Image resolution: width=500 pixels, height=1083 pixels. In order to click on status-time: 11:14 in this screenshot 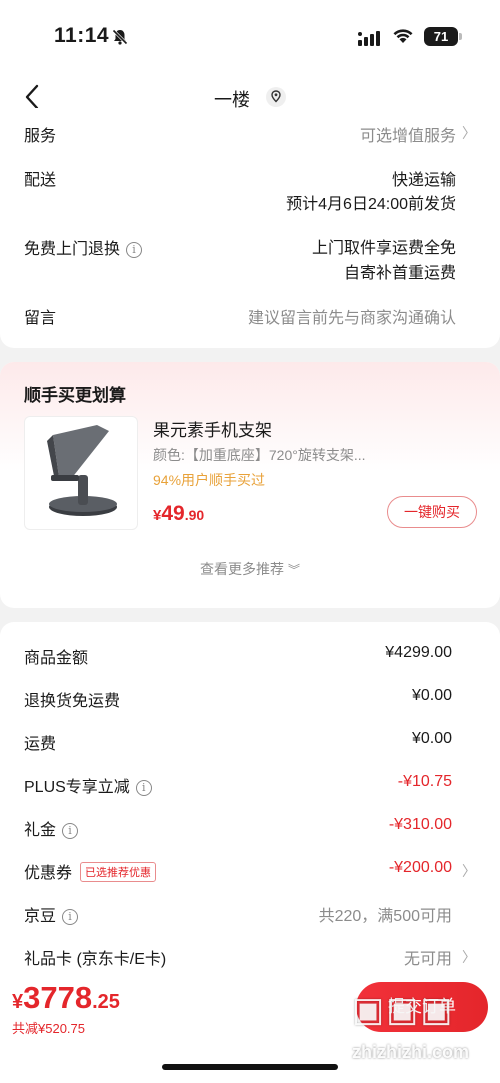, I will do `click(82, 35)`.